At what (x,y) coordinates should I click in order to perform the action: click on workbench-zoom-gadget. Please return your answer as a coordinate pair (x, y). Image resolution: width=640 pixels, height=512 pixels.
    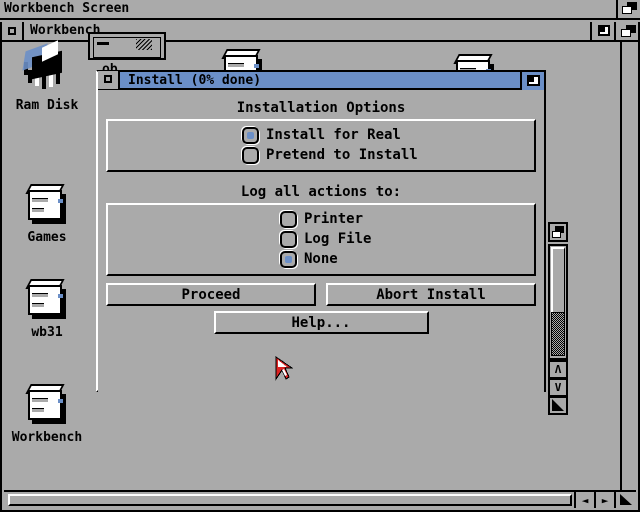
    Looking at the image, I should click on (602, 31).